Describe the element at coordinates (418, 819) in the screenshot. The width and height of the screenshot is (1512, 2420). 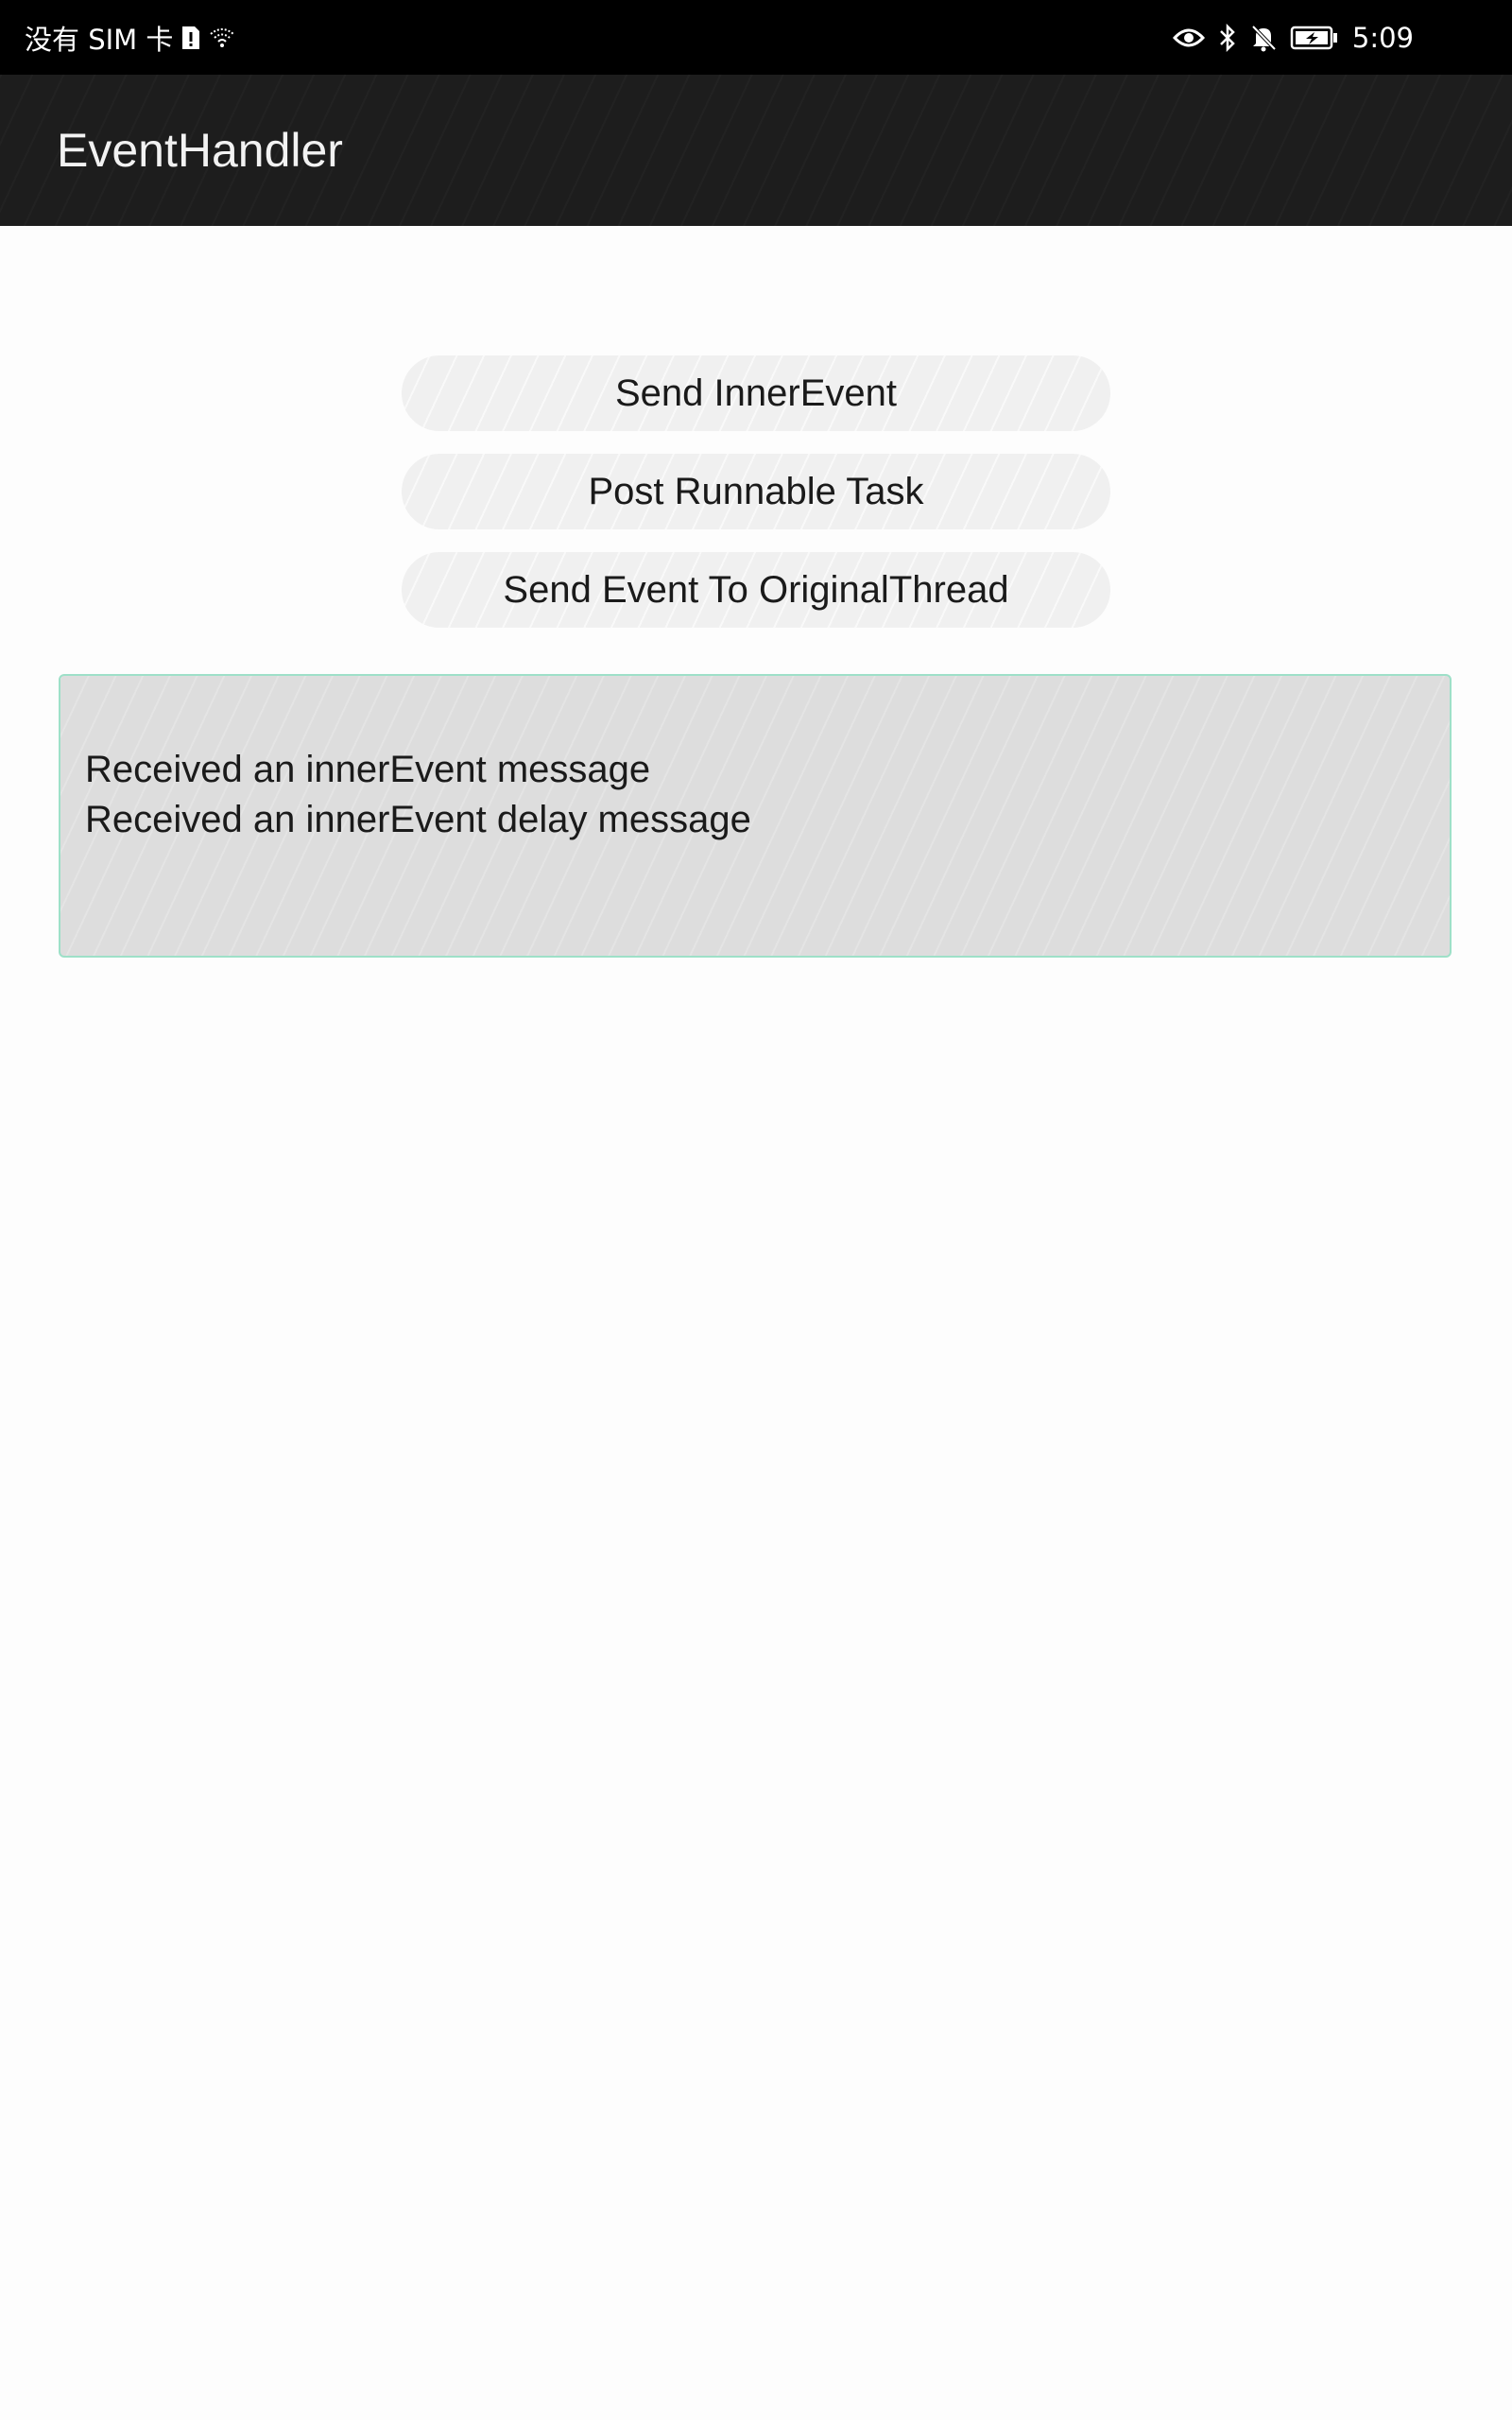
I see `log-line: Received an innerEvent delay message` at that location.